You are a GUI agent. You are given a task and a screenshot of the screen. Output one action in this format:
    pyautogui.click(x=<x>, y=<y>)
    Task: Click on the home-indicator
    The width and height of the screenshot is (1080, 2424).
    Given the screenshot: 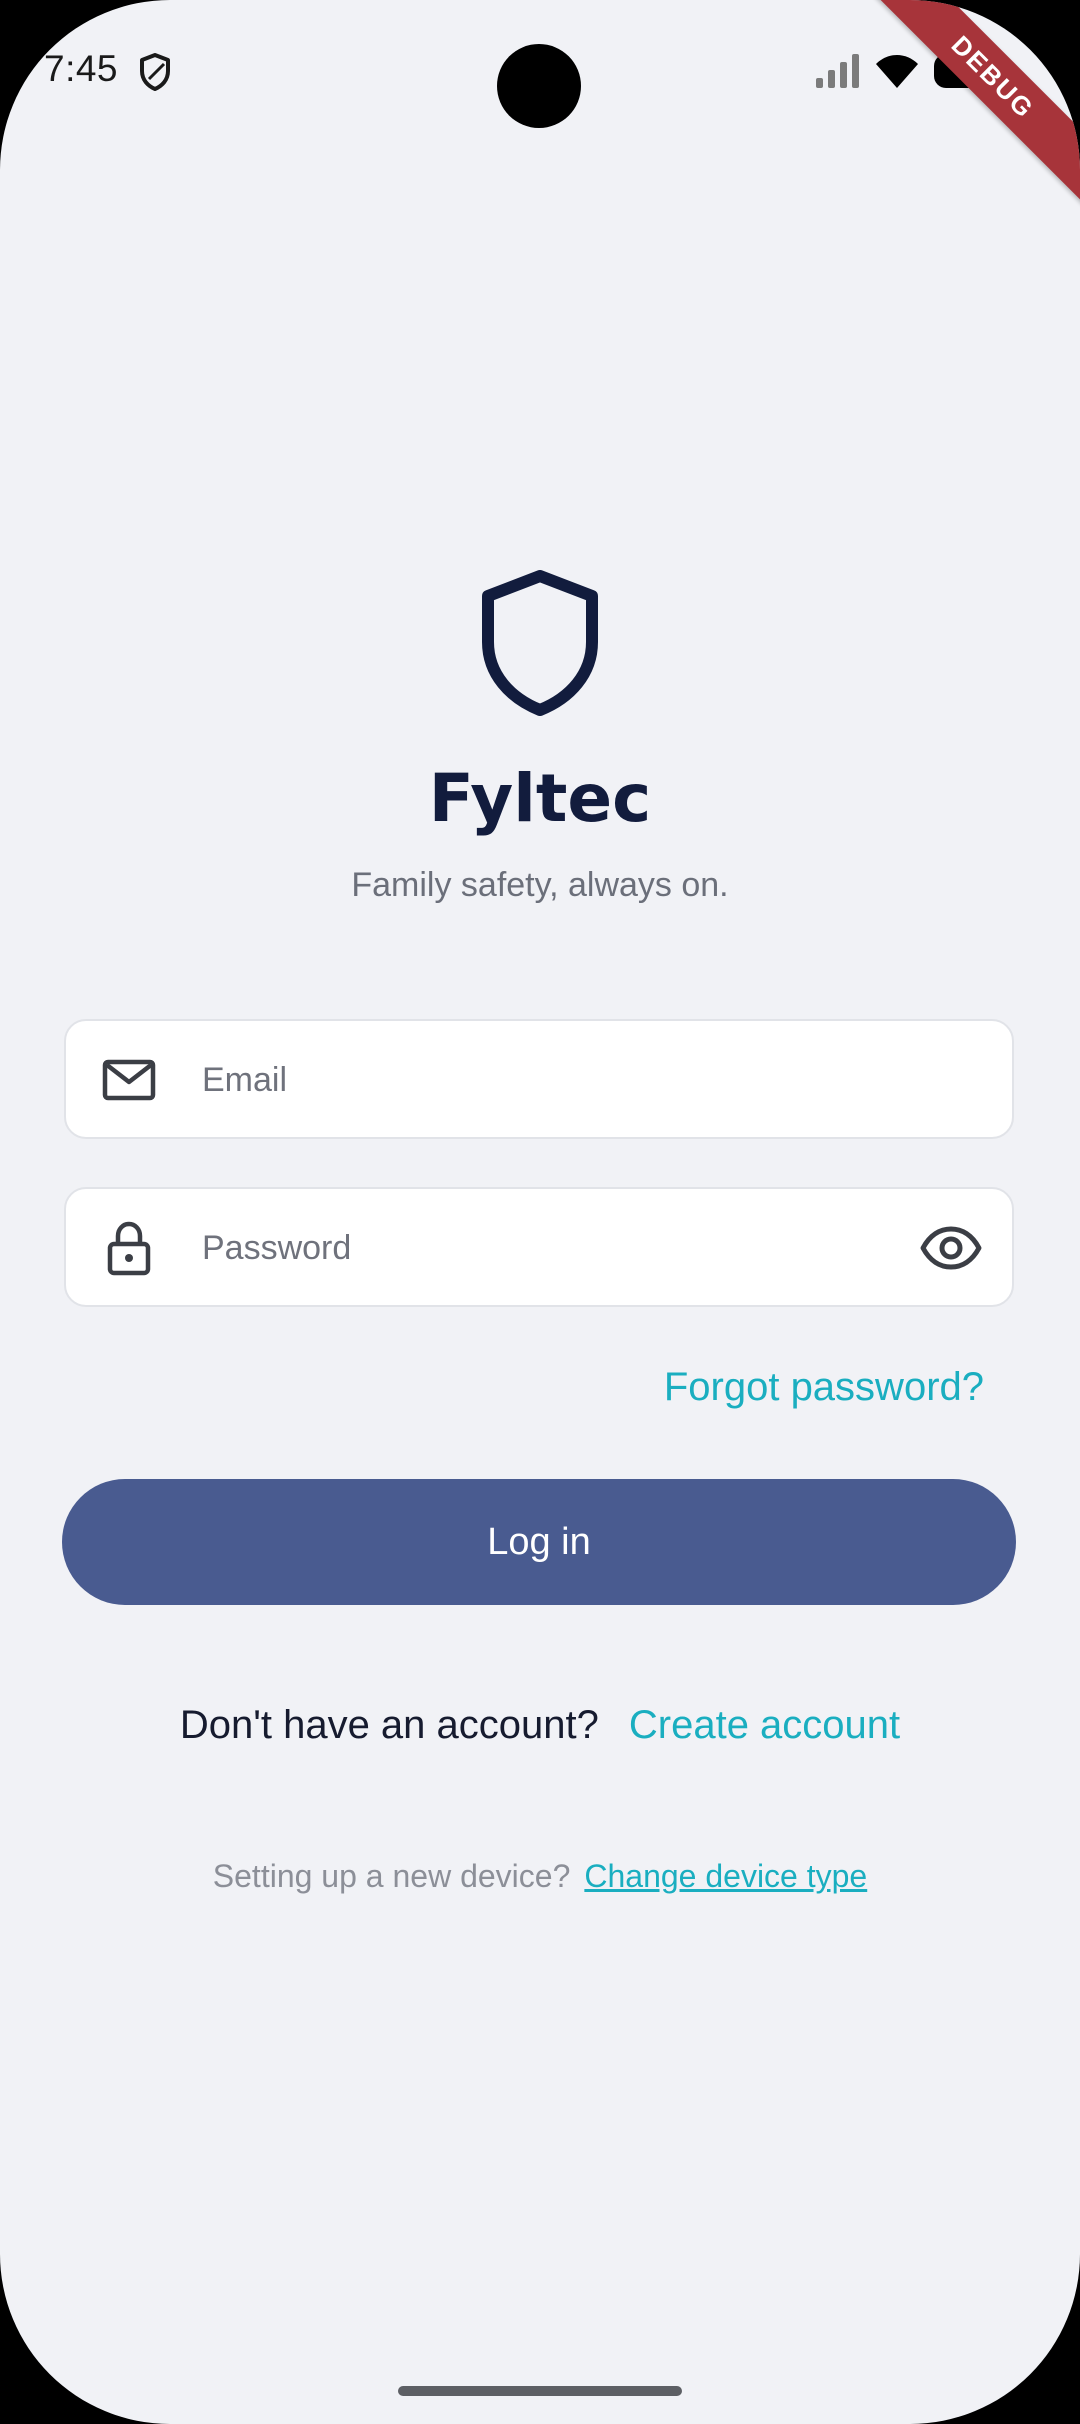 What is the action you would take?
    pyautogui.click(x=540, y=2391)
    